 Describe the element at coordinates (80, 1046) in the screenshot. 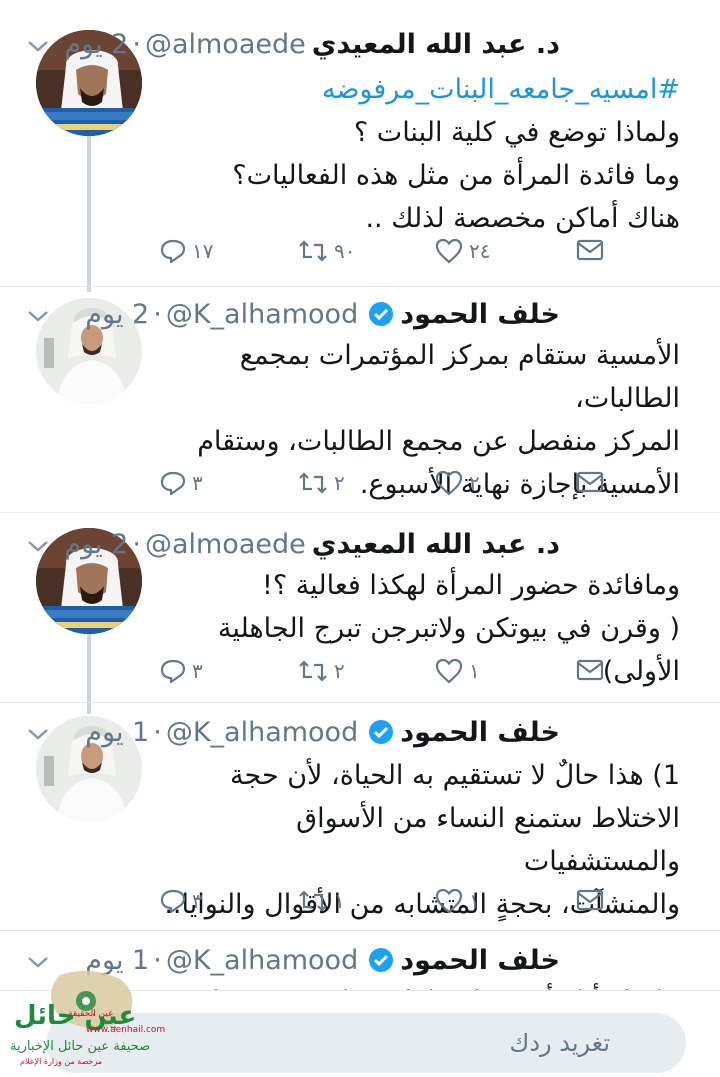

I see `watermark-caption: صحيفة عين حائل الإخبارية` at that location.